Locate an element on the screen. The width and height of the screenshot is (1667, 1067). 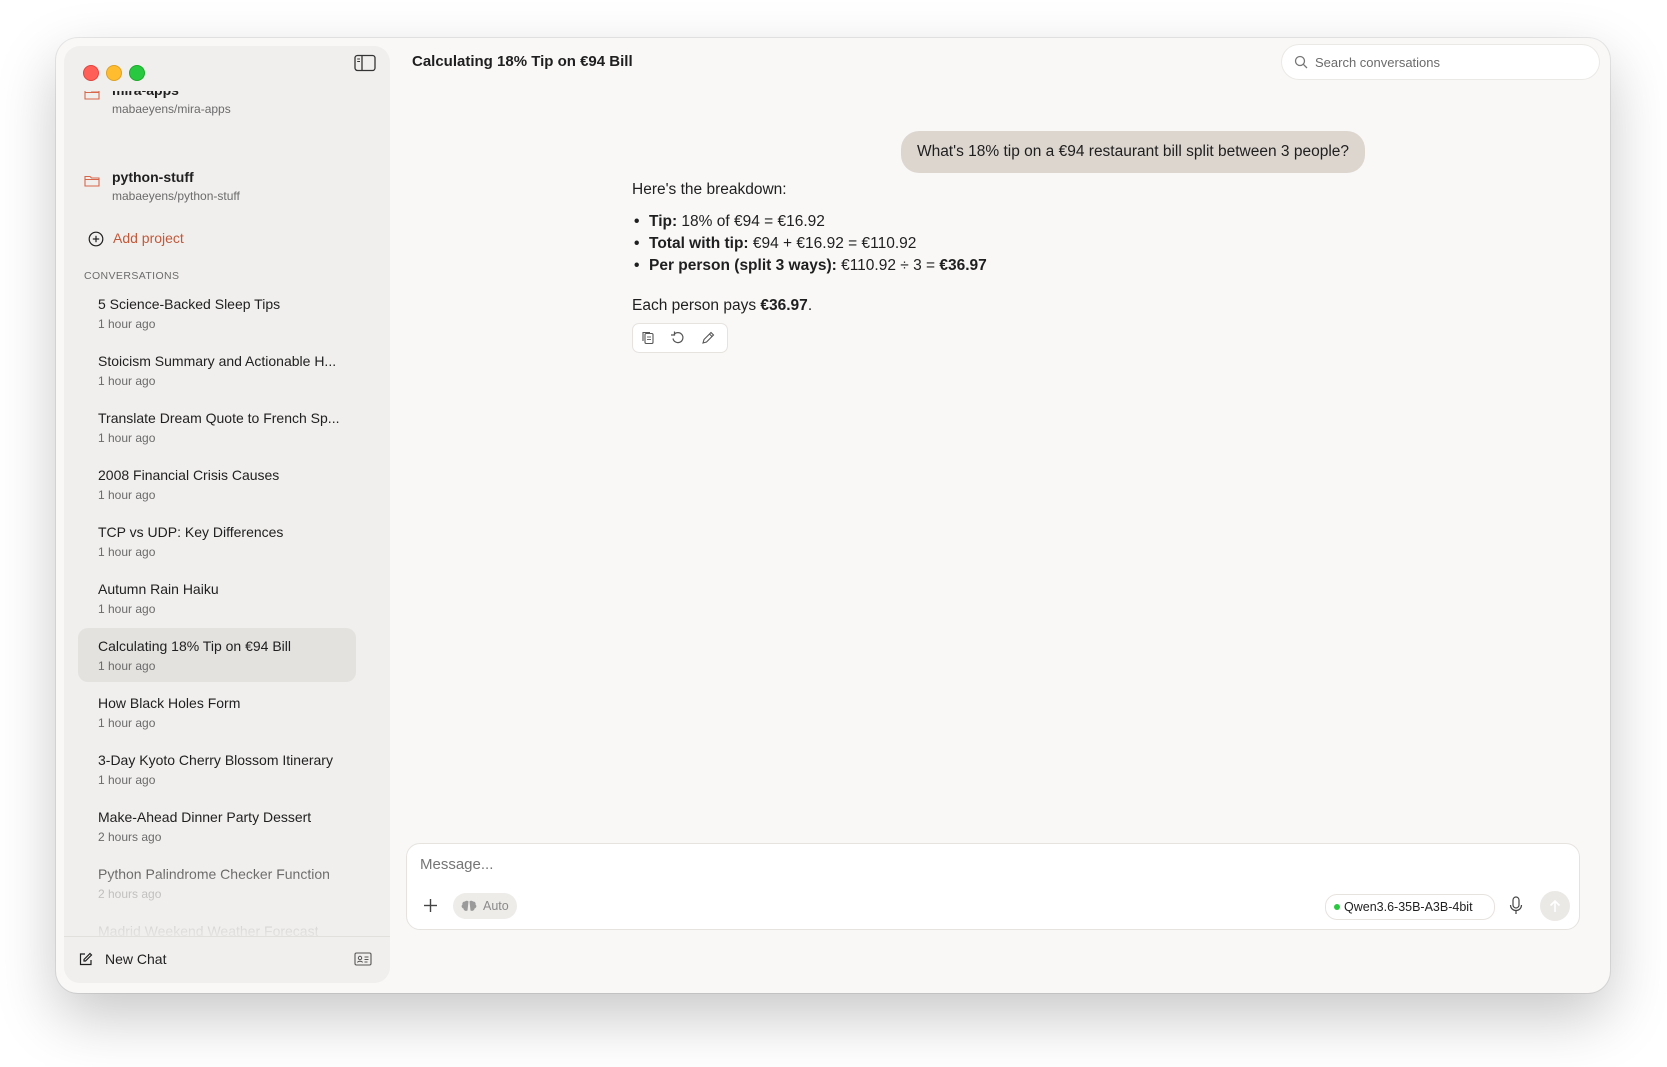
model-status-dot is located at coordinates (1337, 907).